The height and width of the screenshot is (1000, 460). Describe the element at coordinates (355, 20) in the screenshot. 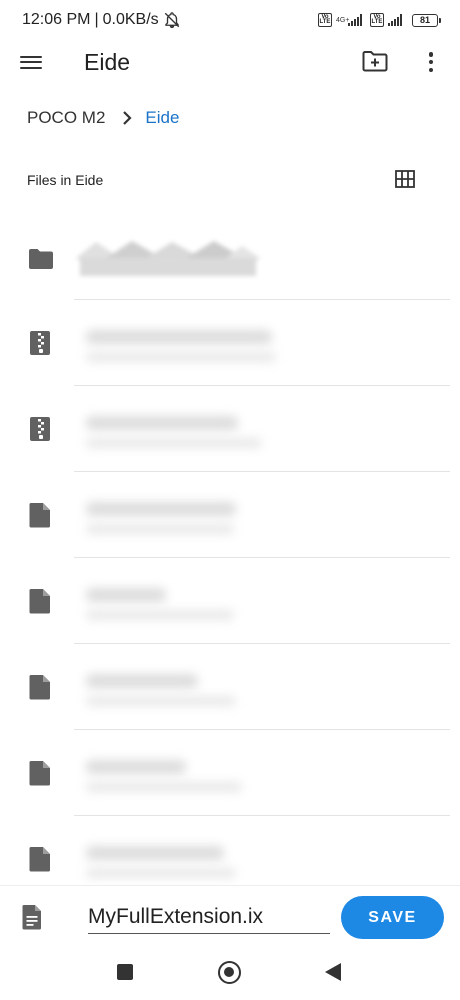

I see `signal-sim1-icon` at that location.